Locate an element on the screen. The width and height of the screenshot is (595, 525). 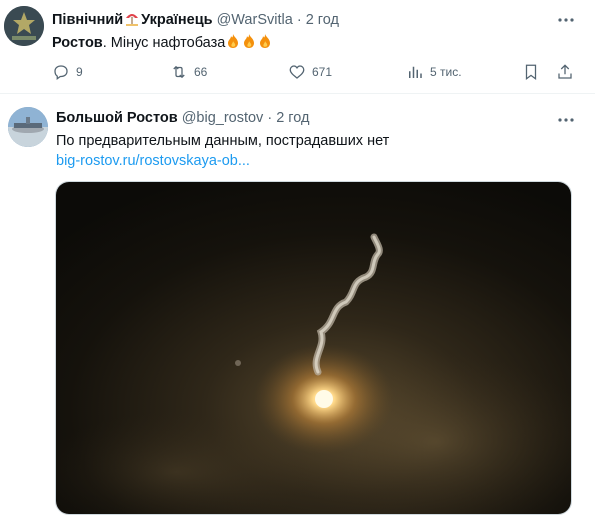
bookmark-button is located at coordinates (534, 72).